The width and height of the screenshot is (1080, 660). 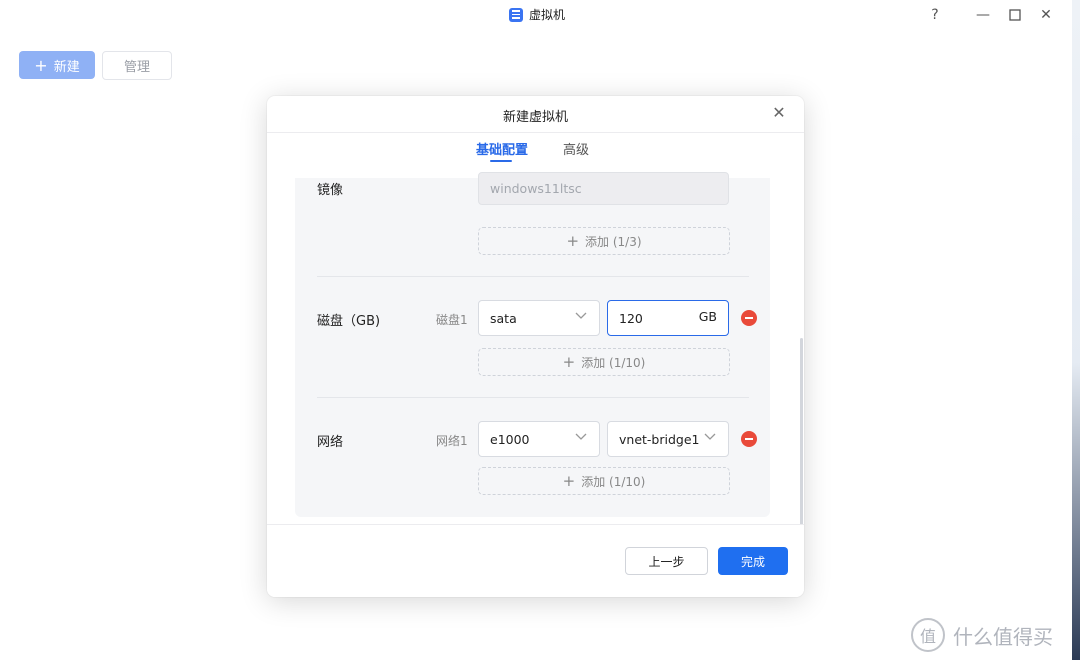 What do you see at coordinates (1076, 330) in the screenshot?
I see `desktop-edge` at bounding box center [1076, 330].